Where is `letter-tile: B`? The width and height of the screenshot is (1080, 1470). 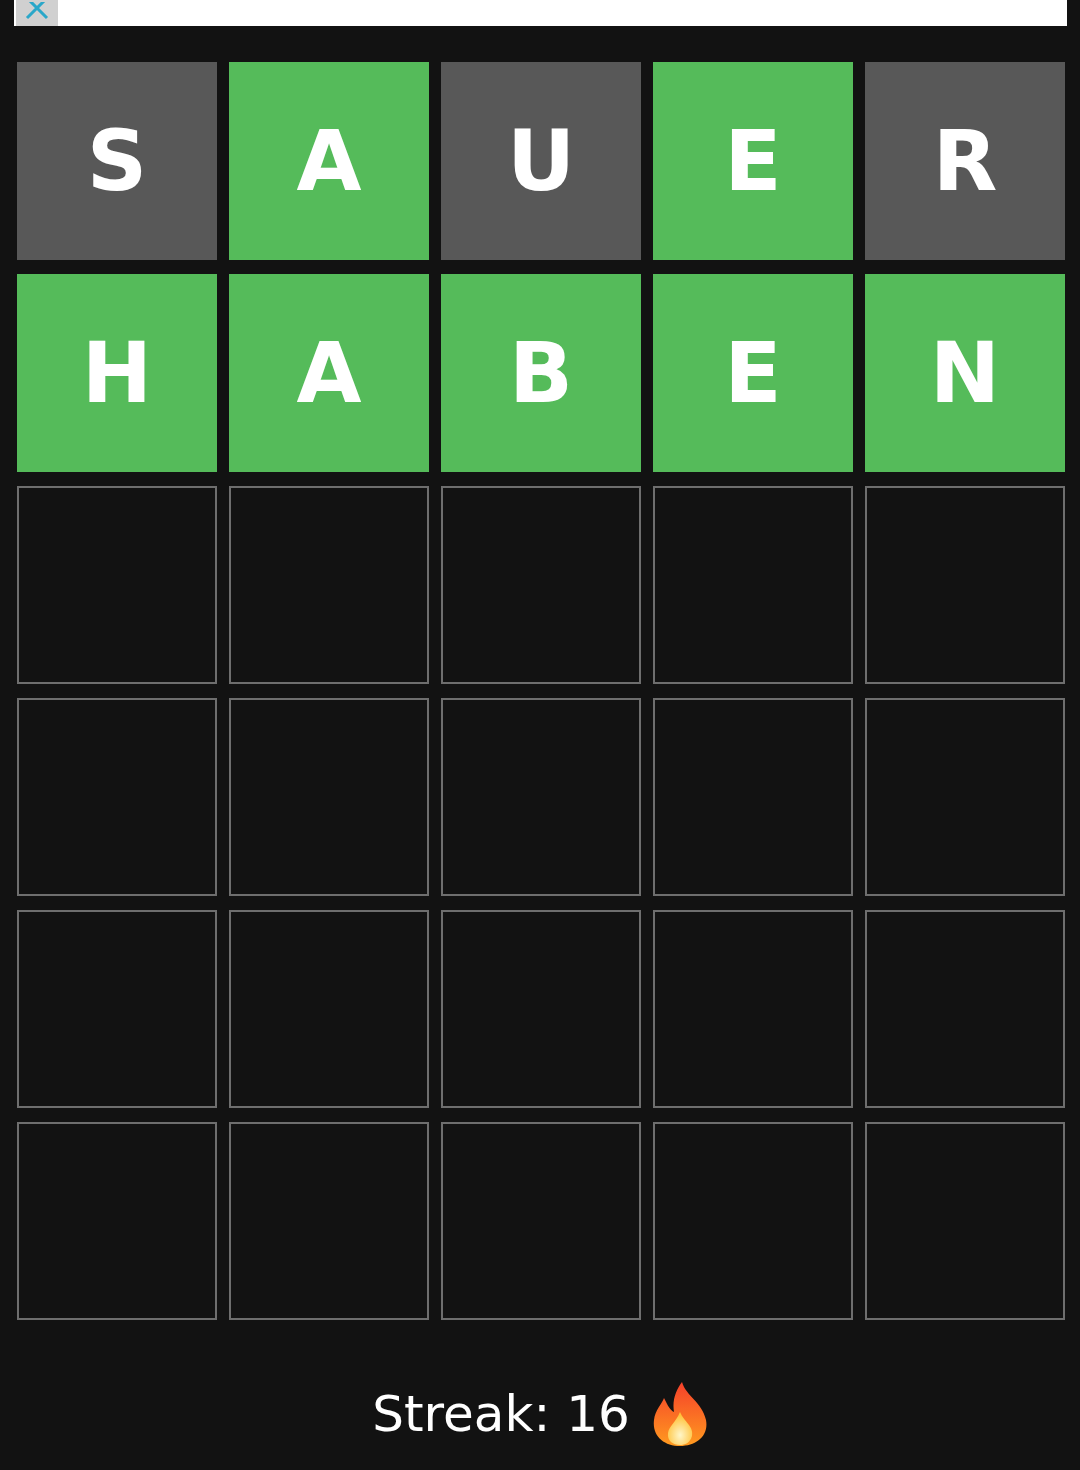
letter-tile: B is located at coordinates (541, 373).